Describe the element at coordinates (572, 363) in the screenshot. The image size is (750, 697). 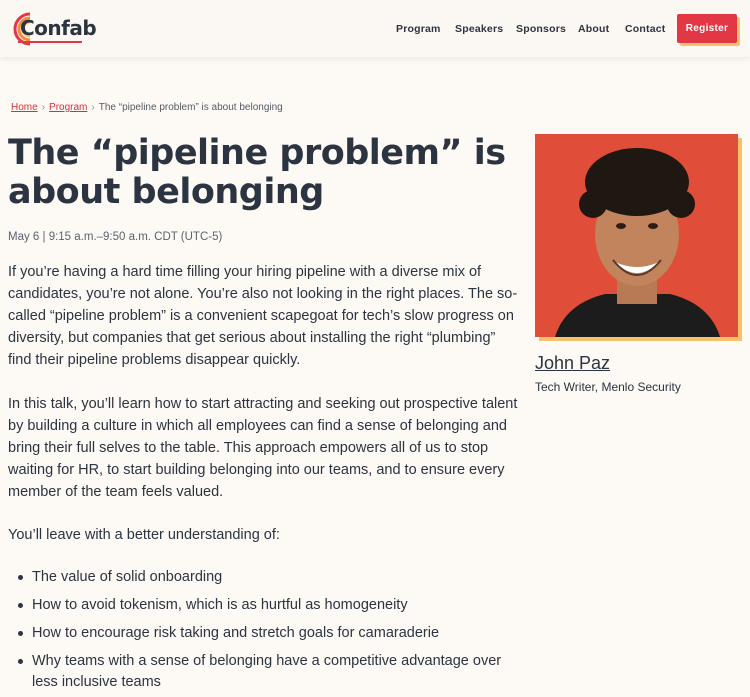
I see `speaker-name-link: John Paz` at that location.